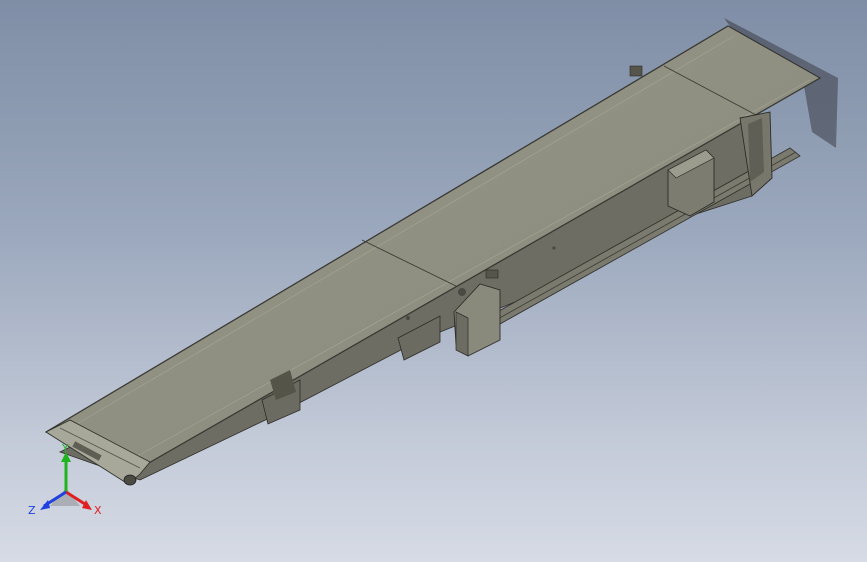 The width and height of the screenshot is (867, 562). I want to click on front-roller-end, so click(130, 480).